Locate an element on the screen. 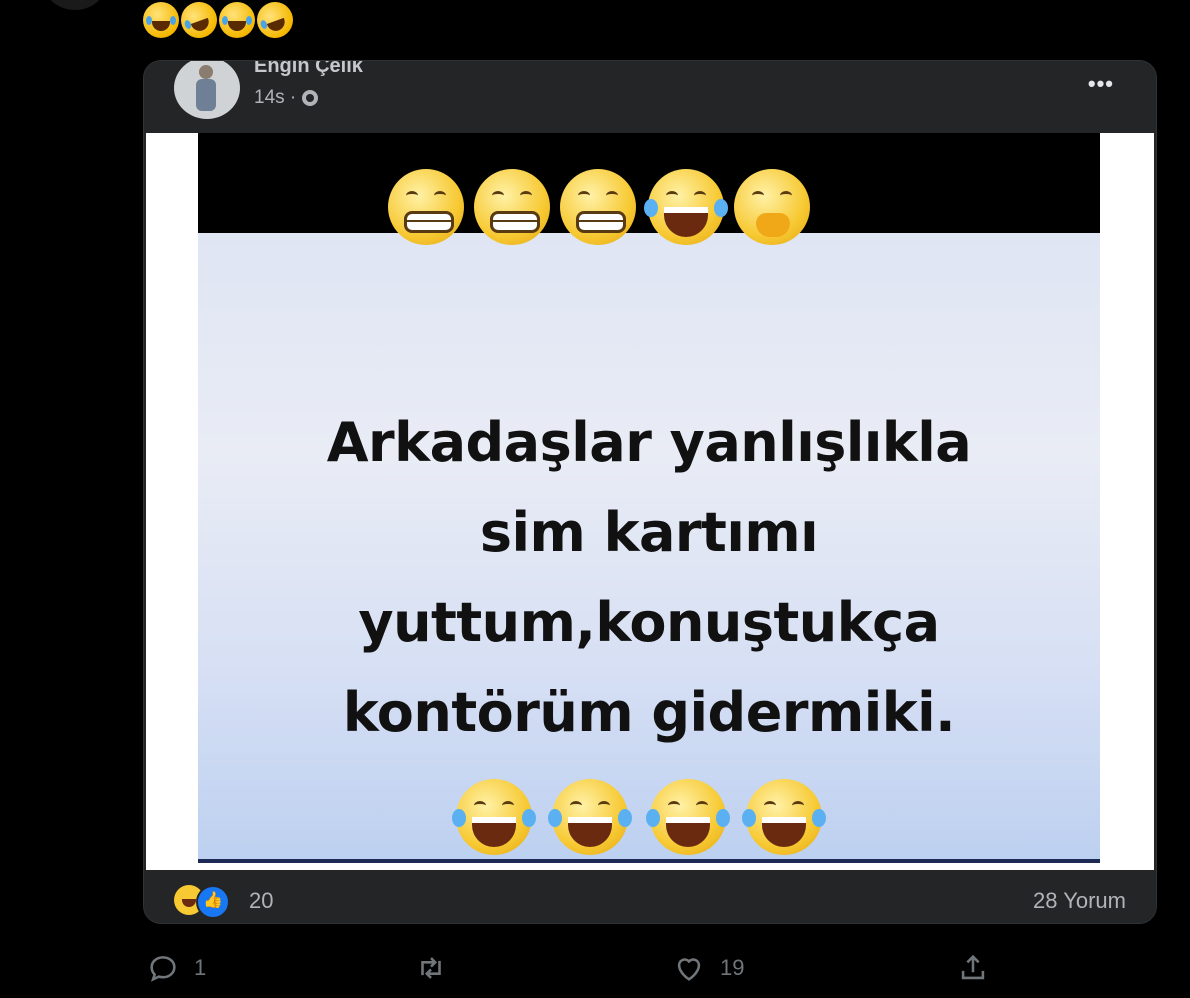 Image resolution: width=1190 pixels, height=998 pixels. post-header: Engin Çelik 14s · ••• is located at coordinates (650, 97).